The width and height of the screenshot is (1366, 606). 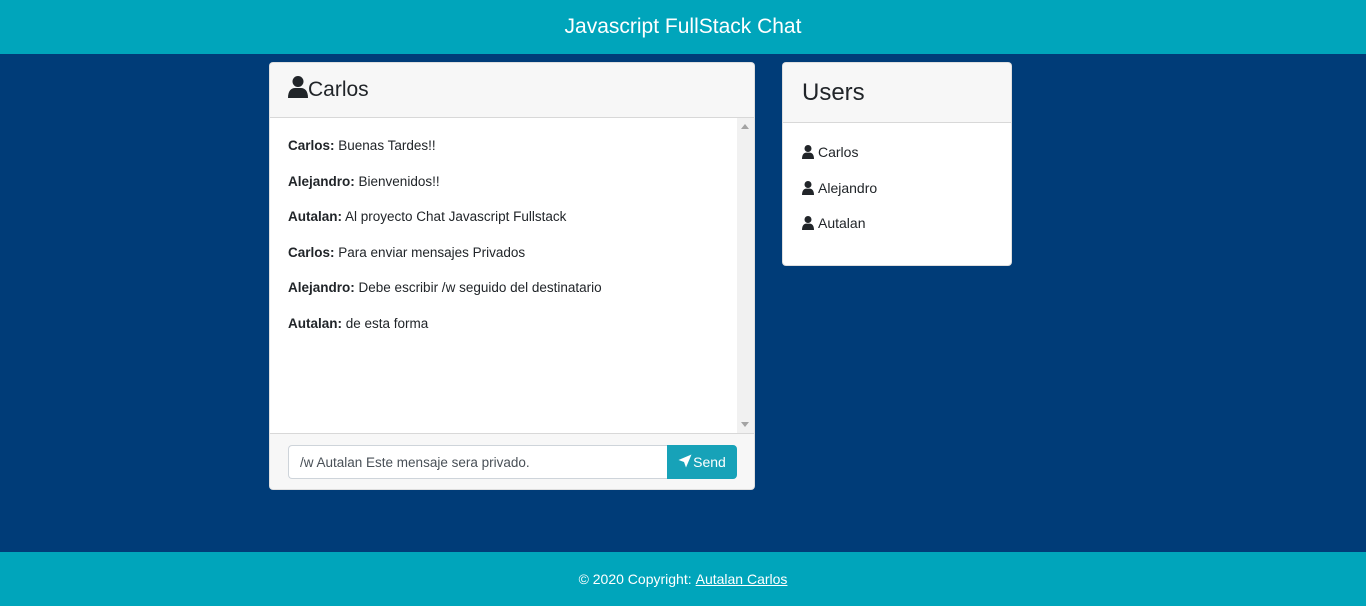 What do you see at coordinates (635, 579) in the screenshot?
I see `copyright-text: © 2020 Copyright:` at bounding box center [635, 579].